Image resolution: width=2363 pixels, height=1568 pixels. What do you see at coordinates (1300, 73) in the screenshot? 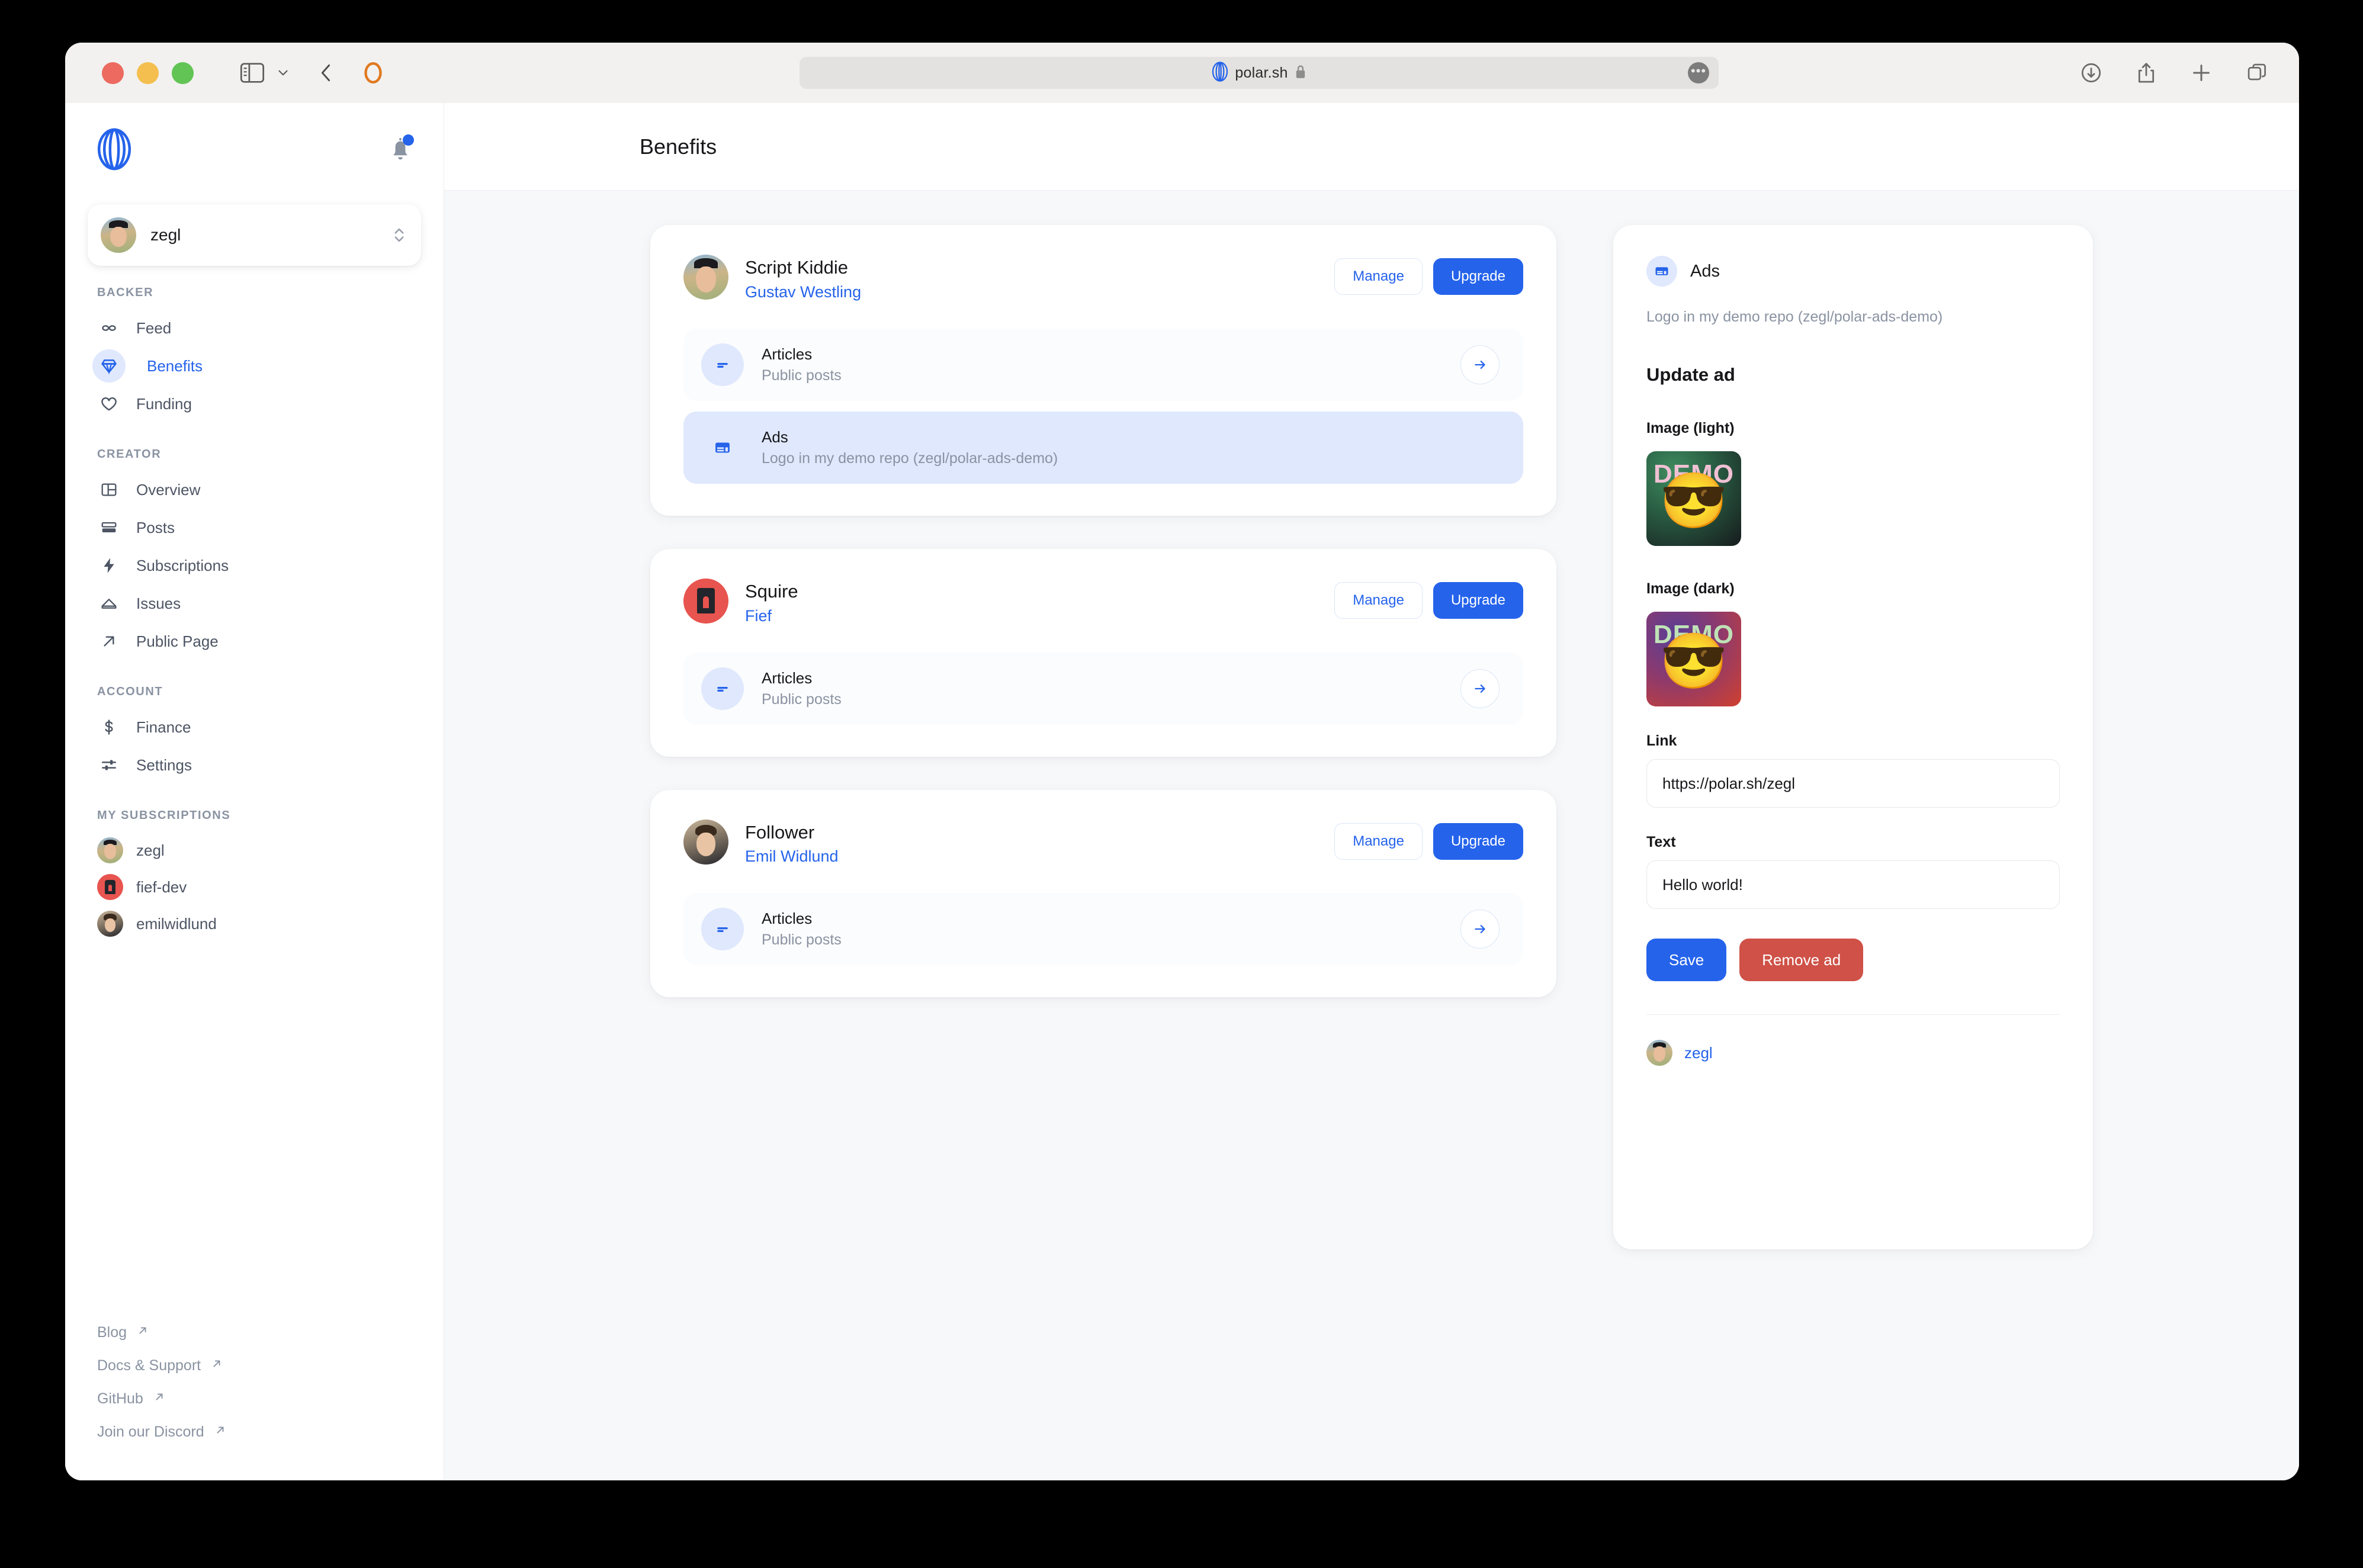
I see `lock-icon` at bounding box center [1300, 73].